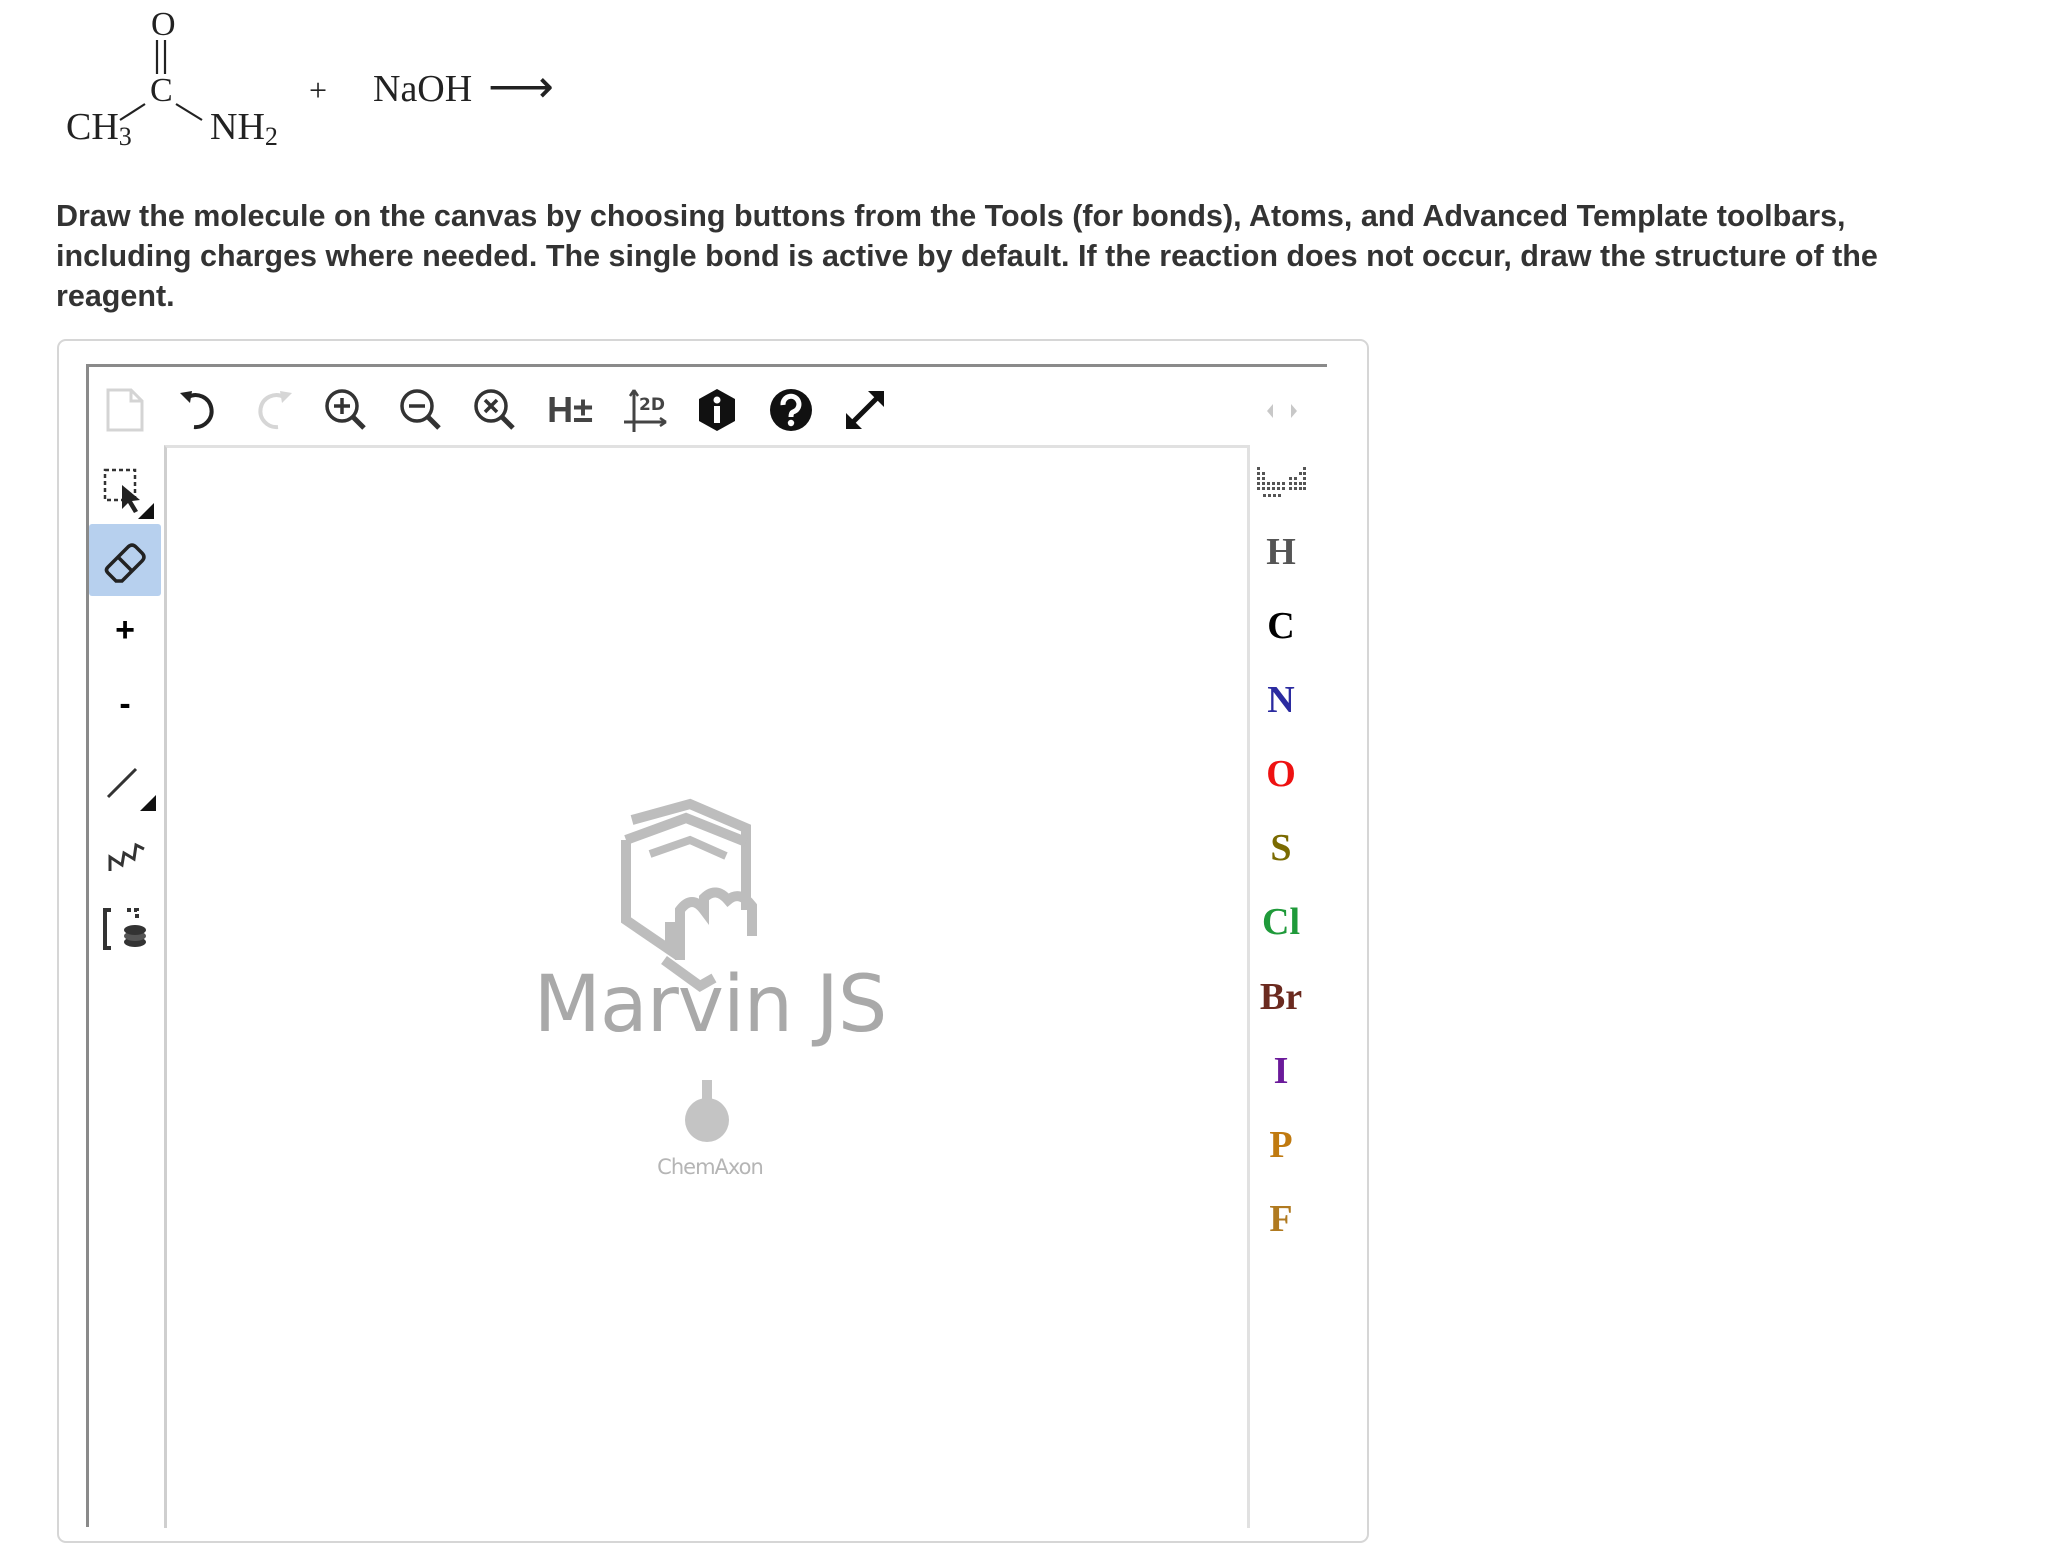 The height and width of the screenshot is (1543, 2046). Describe the element at coordinates (1281, 997) in the screenshot. I see `atom-br-button: Br` at that location.